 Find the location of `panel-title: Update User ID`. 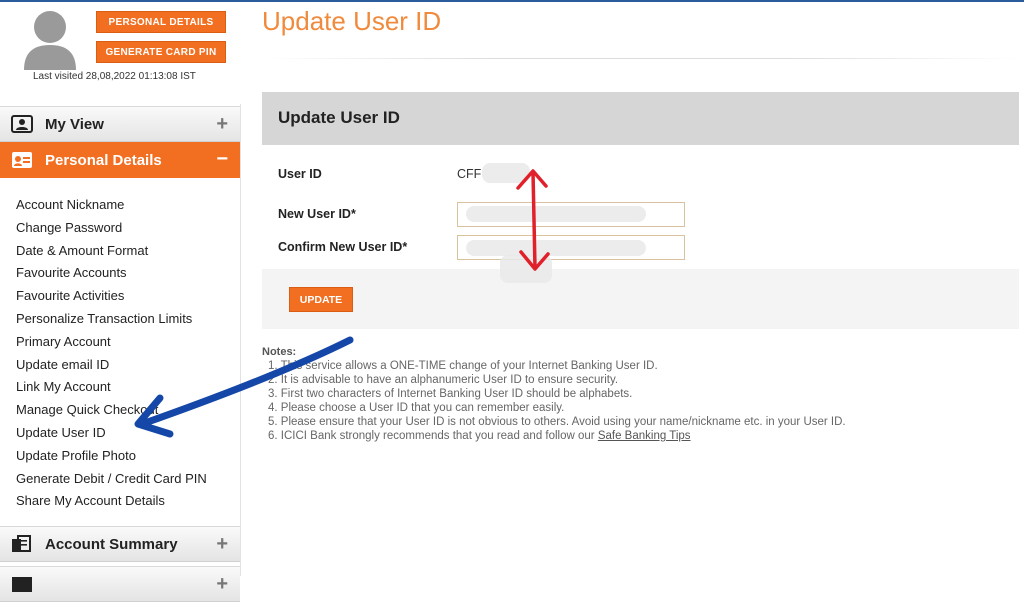

panel-title: Update User ID is located at coordinates (339, 117).